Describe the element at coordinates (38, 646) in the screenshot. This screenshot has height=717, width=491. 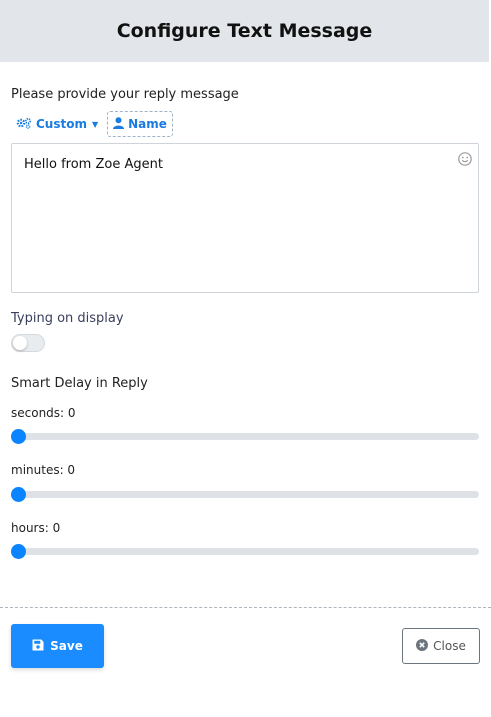
I see `floppy-disk-icon` at that location.